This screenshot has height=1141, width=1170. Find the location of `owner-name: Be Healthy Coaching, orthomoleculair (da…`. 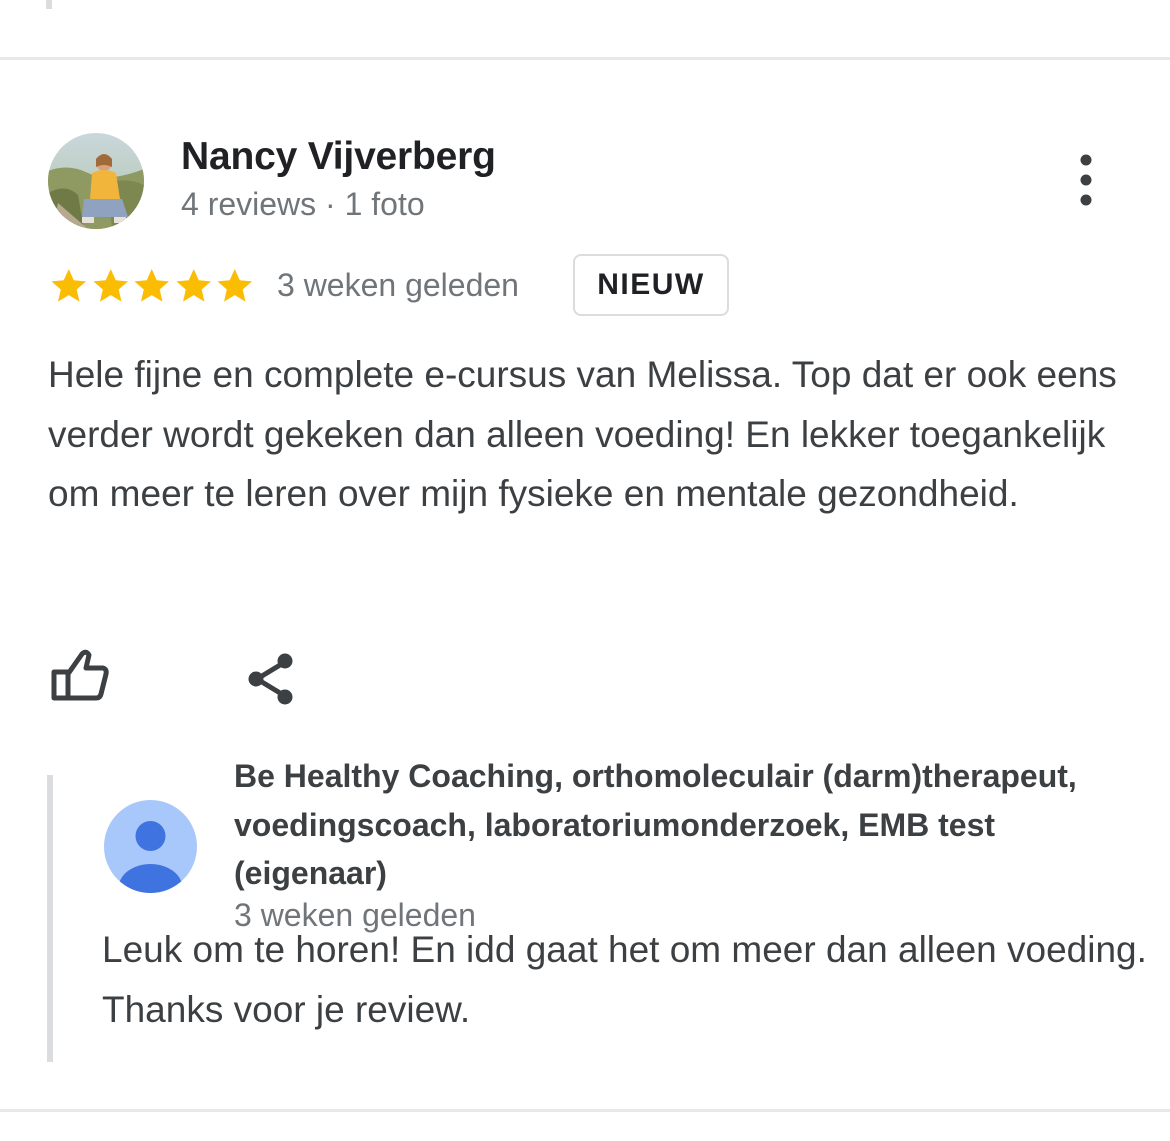

owner-name: Be Healthy Coaching, orthomoleculair (da… is located at coordinates (655, 824).